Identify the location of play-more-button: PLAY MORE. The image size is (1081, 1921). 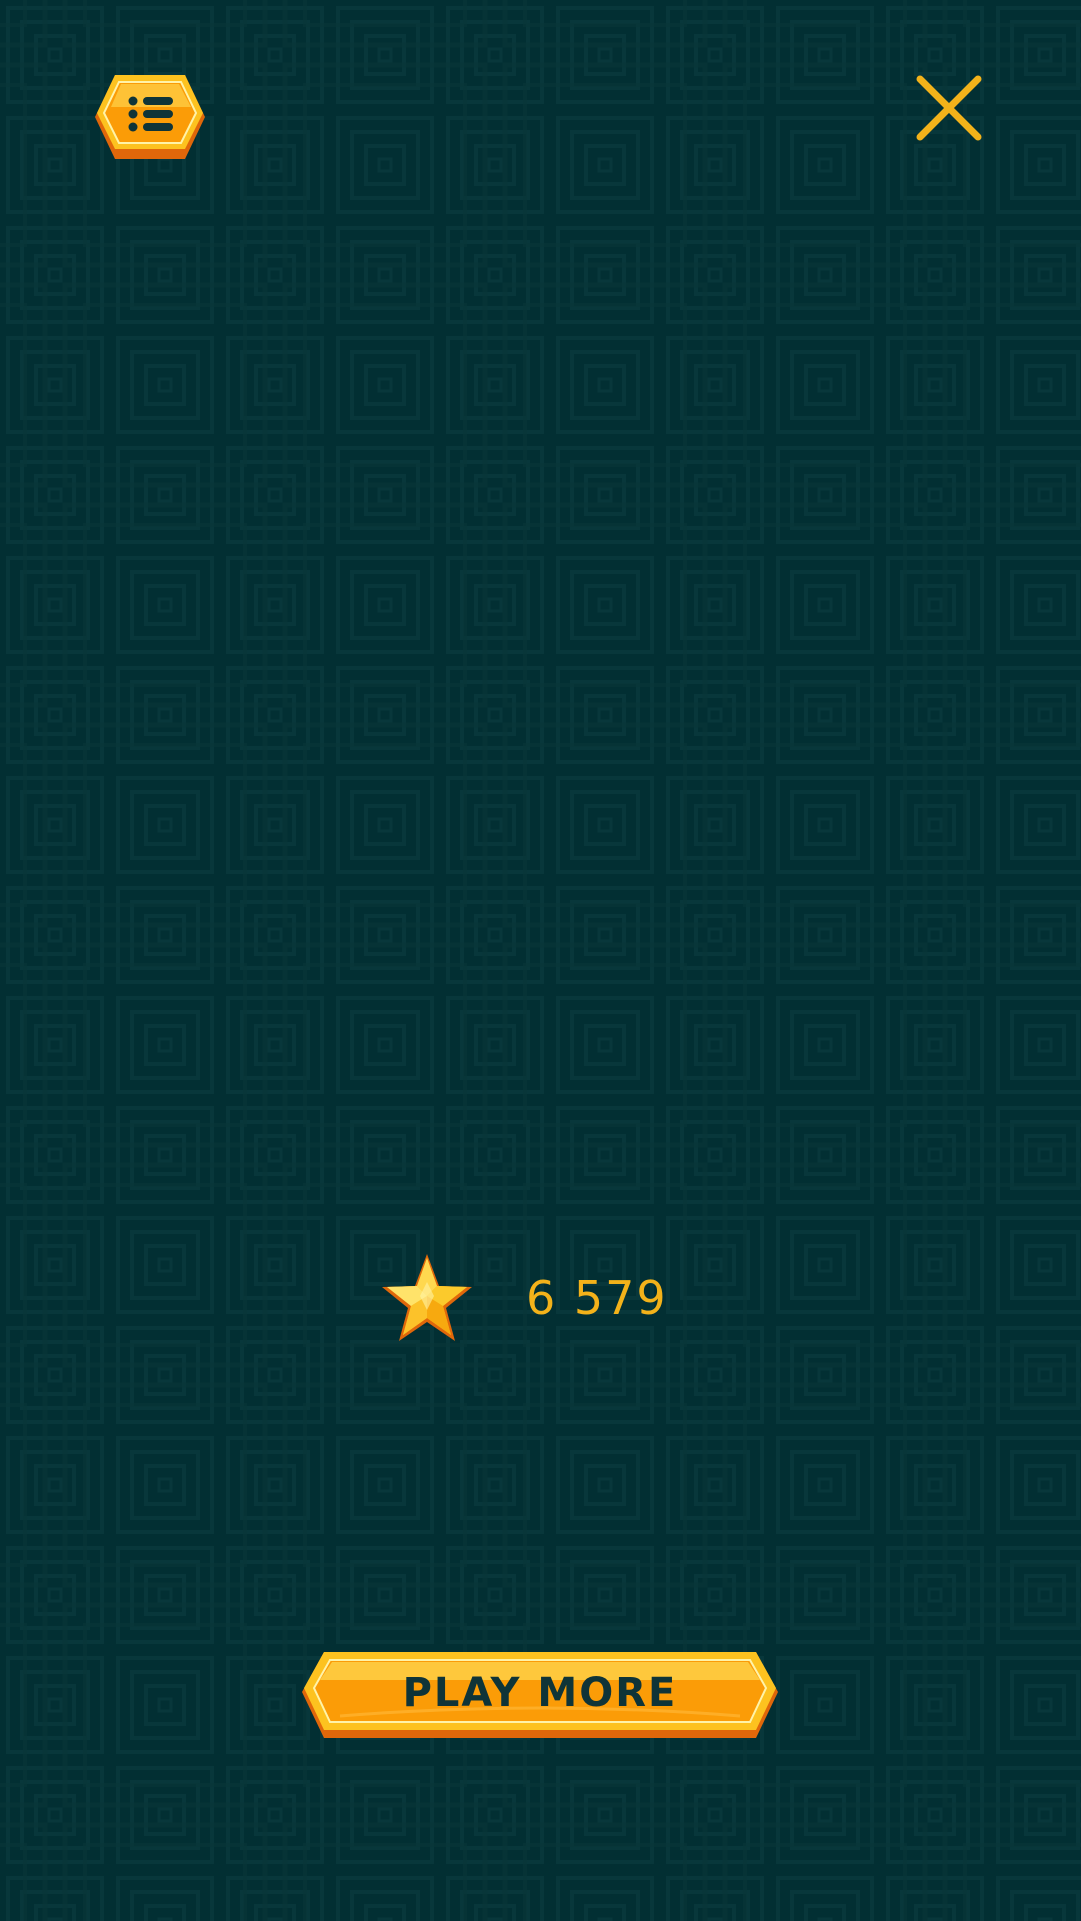
(540, 1695).